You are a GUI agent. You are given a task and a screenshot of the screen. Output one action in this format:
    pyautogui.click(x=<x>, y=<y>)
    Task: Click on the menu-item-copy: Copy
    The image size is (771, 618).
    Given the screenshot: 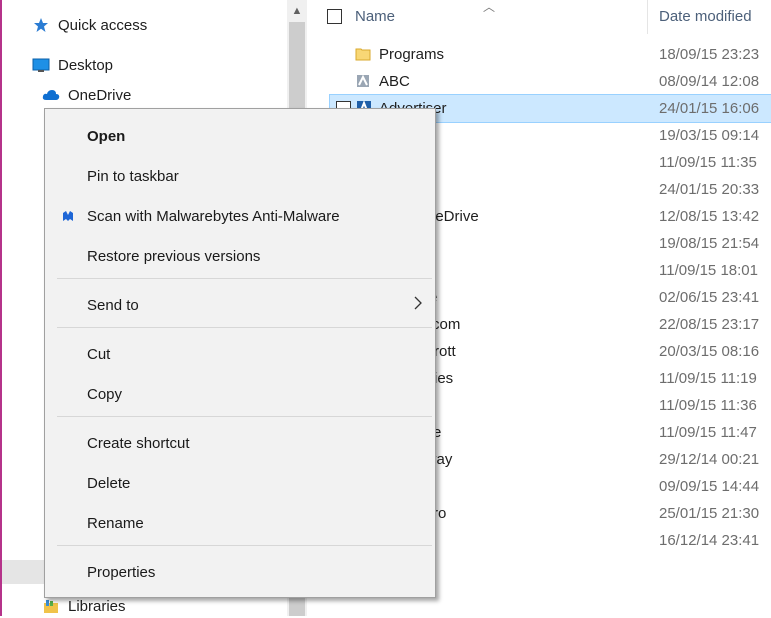 What is the action you would take?
    pyautogui.click(x=240, y=394)
    